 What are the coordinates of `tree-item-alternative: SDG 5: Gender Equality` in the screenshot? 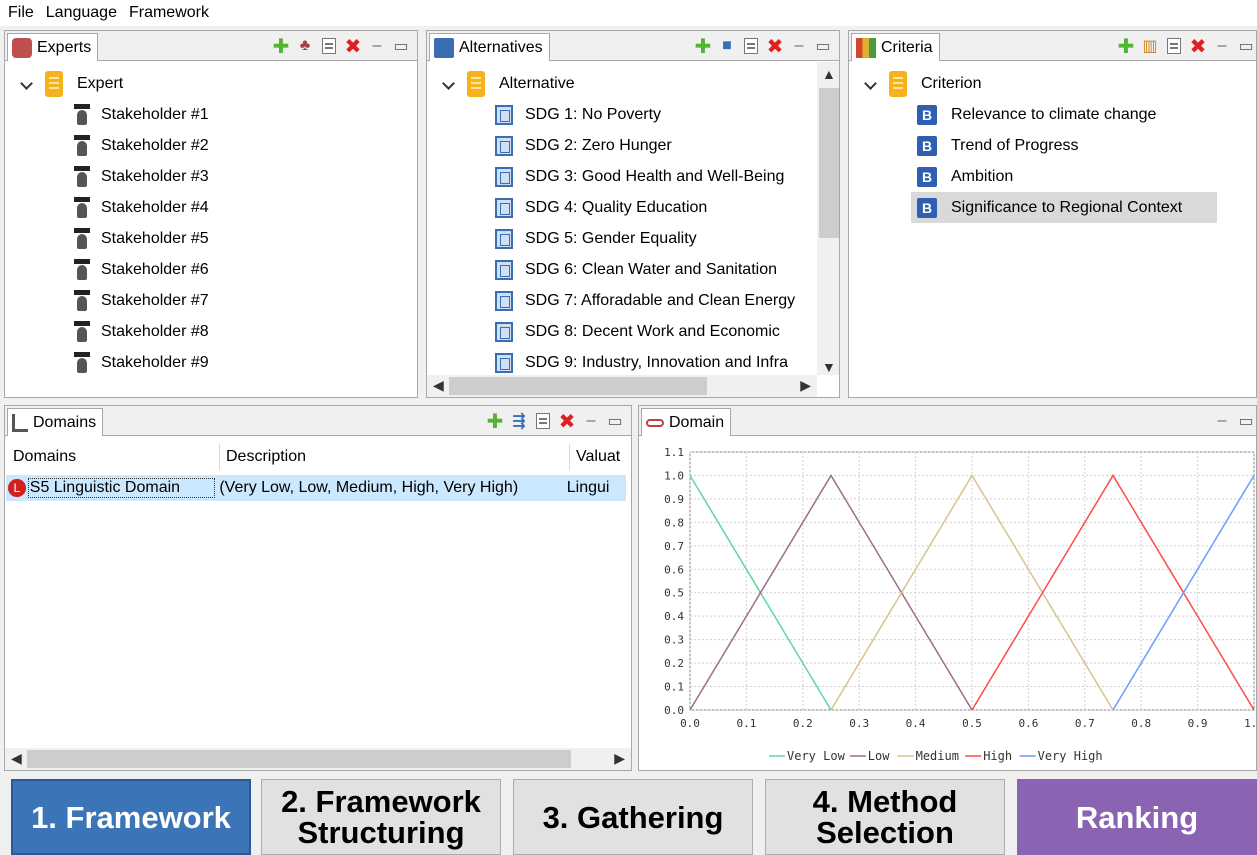 It's located at (596, 238).